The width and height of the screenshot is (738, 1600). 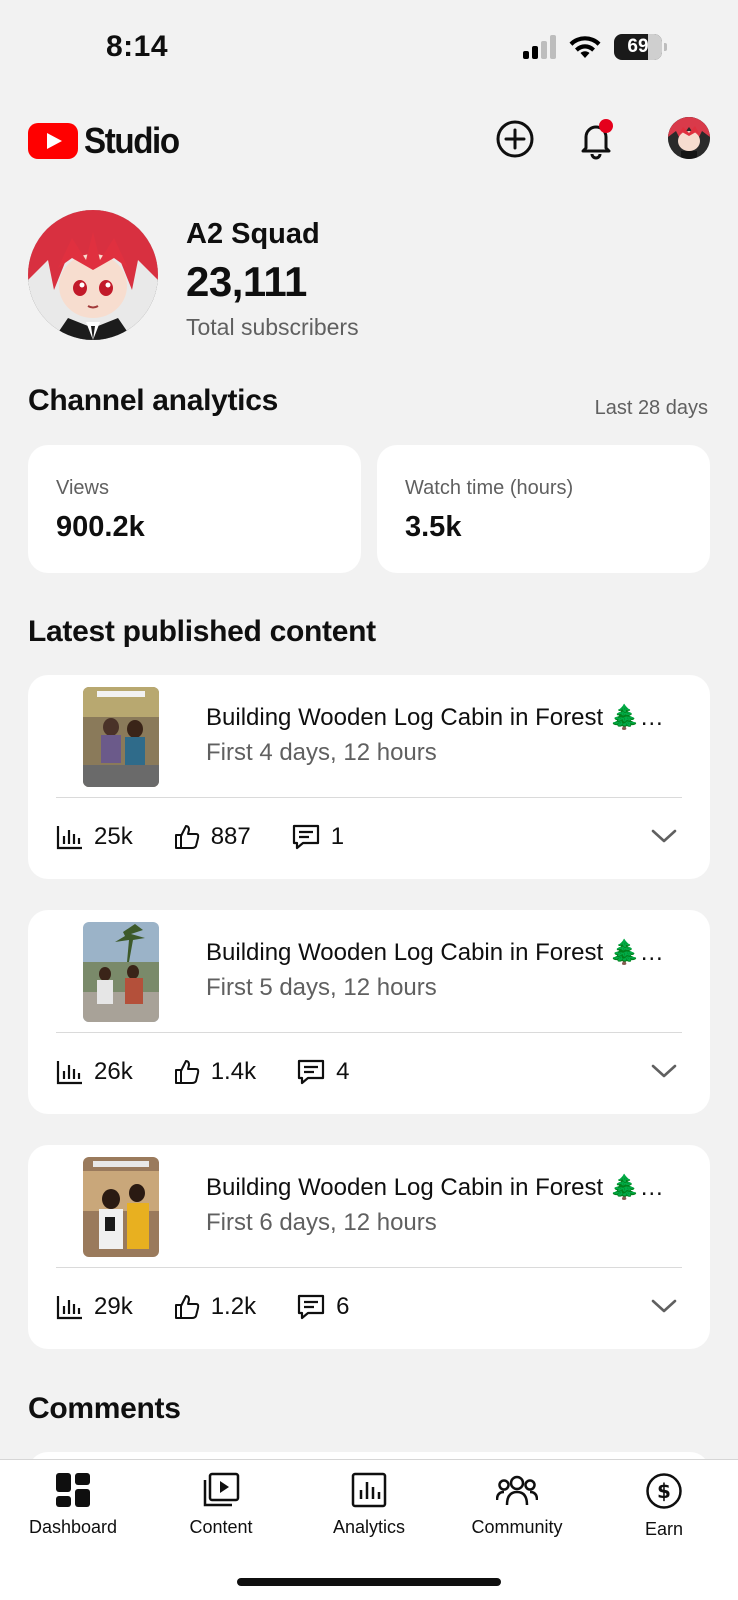 I want to click on channel-summary: A2 Squad 23,111 Total subscribers, so click(x=373, y=276).